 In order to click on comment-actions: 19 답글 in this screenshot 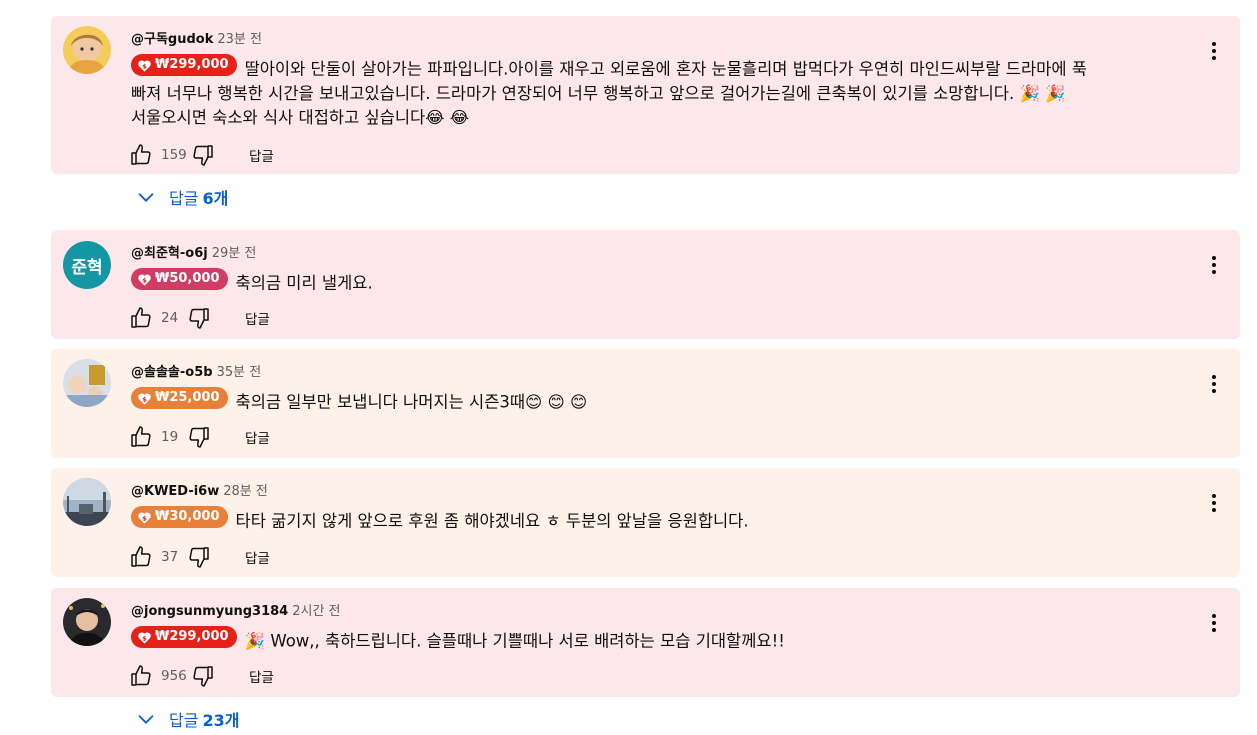, I will do `click(199, 437)`.